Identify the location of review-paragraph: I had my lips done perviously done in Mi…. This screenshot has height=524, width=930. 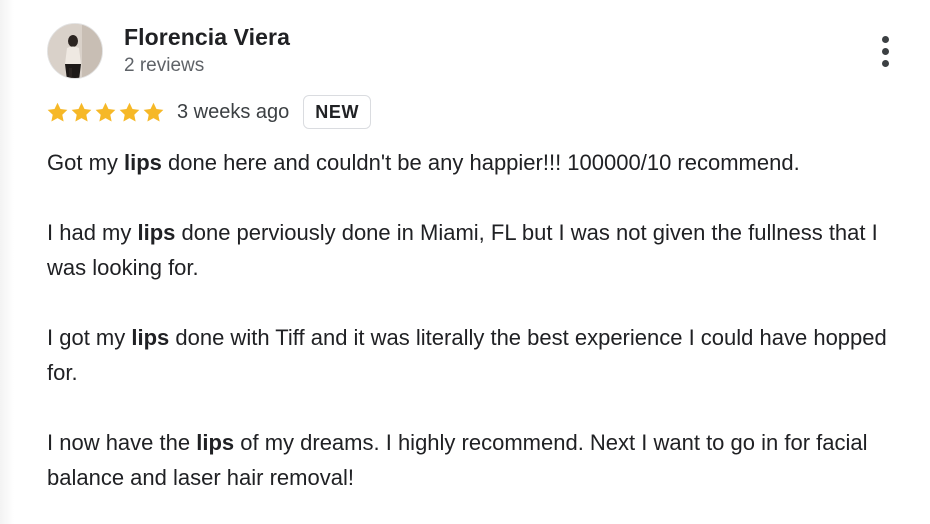
(482, 250).